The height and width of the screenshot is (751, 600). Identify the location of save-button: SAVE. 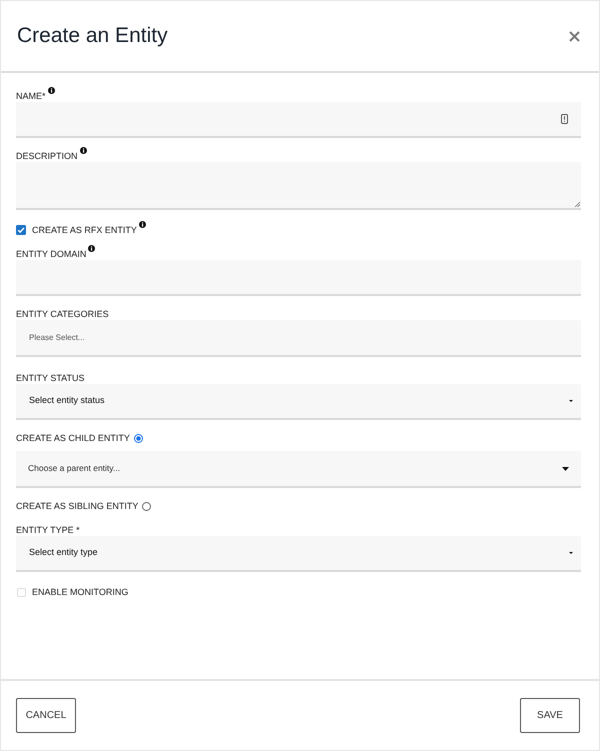
(550, 715).